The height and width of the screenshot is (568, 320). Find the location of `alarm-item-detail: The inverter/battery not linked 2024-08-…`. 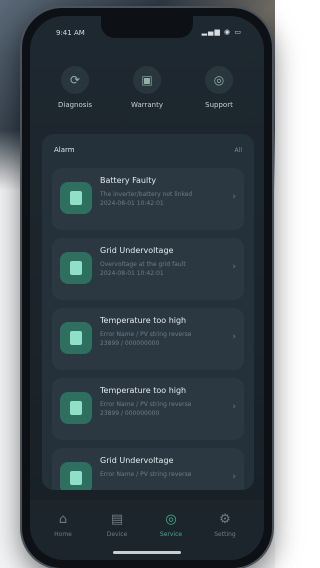

alarm-item-detail: The inverter/battery not linked 2024-08-… is located at coordinates (163, 199).